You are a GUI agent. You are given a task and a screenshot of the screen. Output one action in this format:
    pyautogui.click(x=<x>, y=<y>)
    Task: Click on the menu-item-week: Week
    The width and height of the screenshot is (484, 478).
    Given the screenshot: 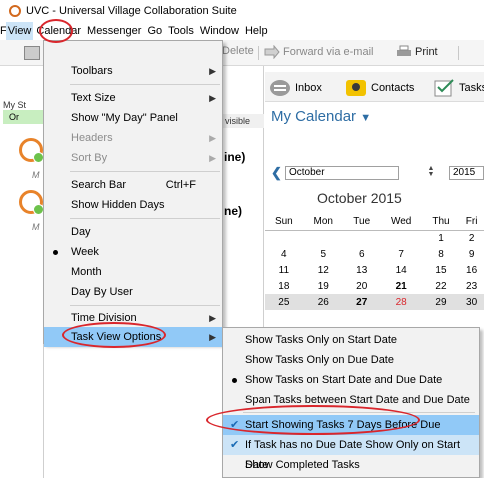 What is the action you would take?
    pyautogui.click(x=133, y=252)
    